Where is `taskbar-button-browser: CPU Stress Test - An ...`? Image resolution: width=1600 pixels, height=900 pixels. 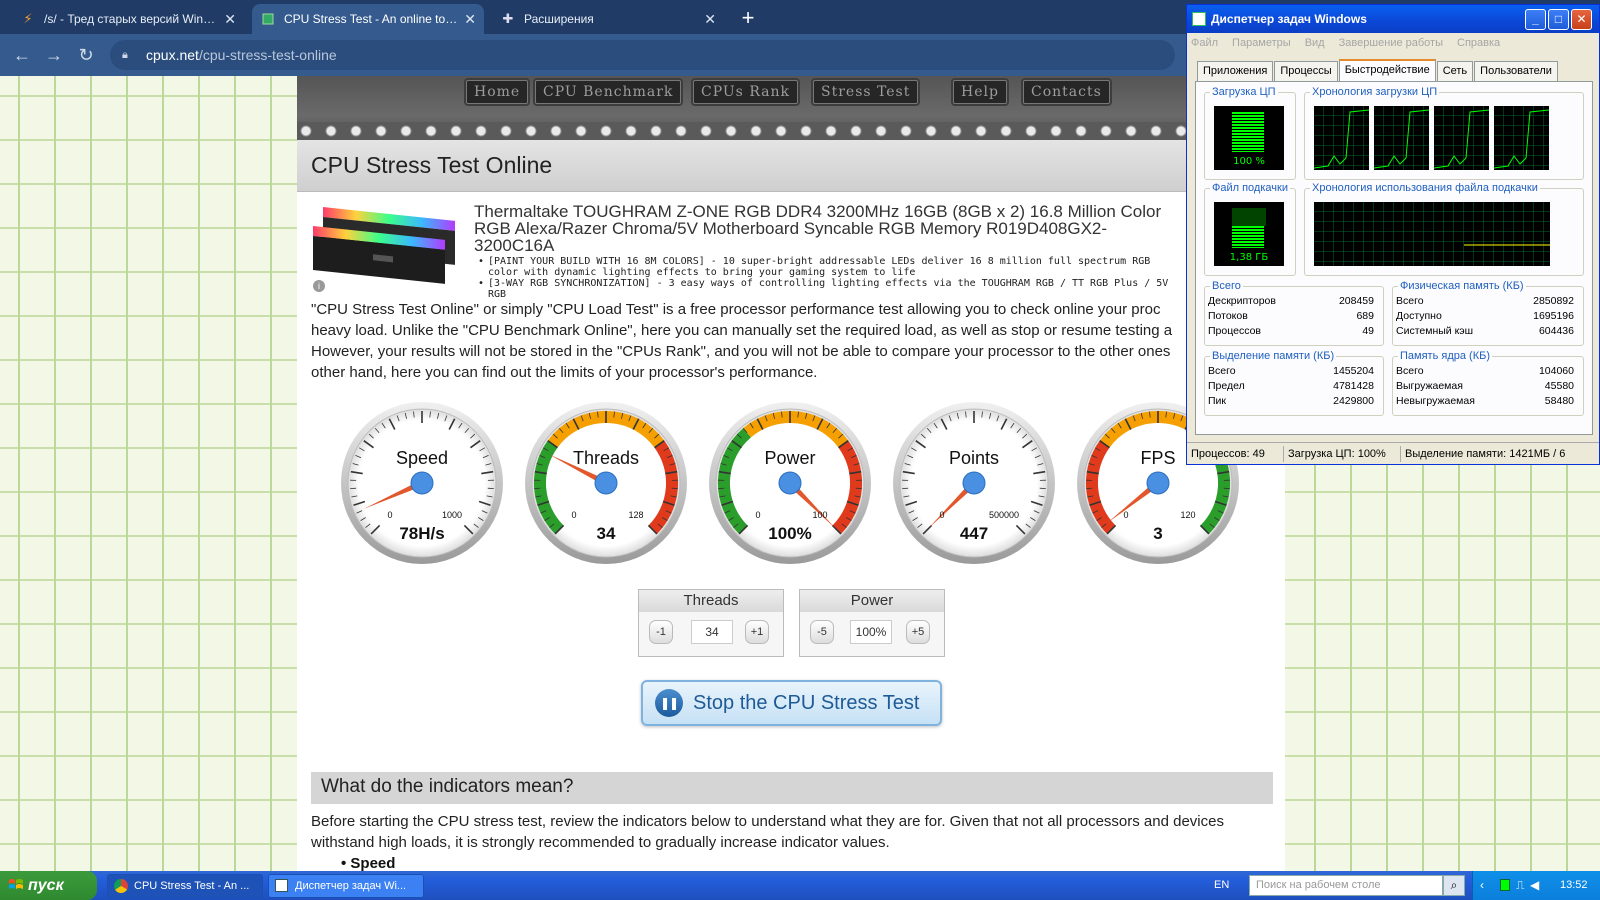
taskbar-button-browser: CPU Stress Test - An ... is located at coordinates (185, 886).